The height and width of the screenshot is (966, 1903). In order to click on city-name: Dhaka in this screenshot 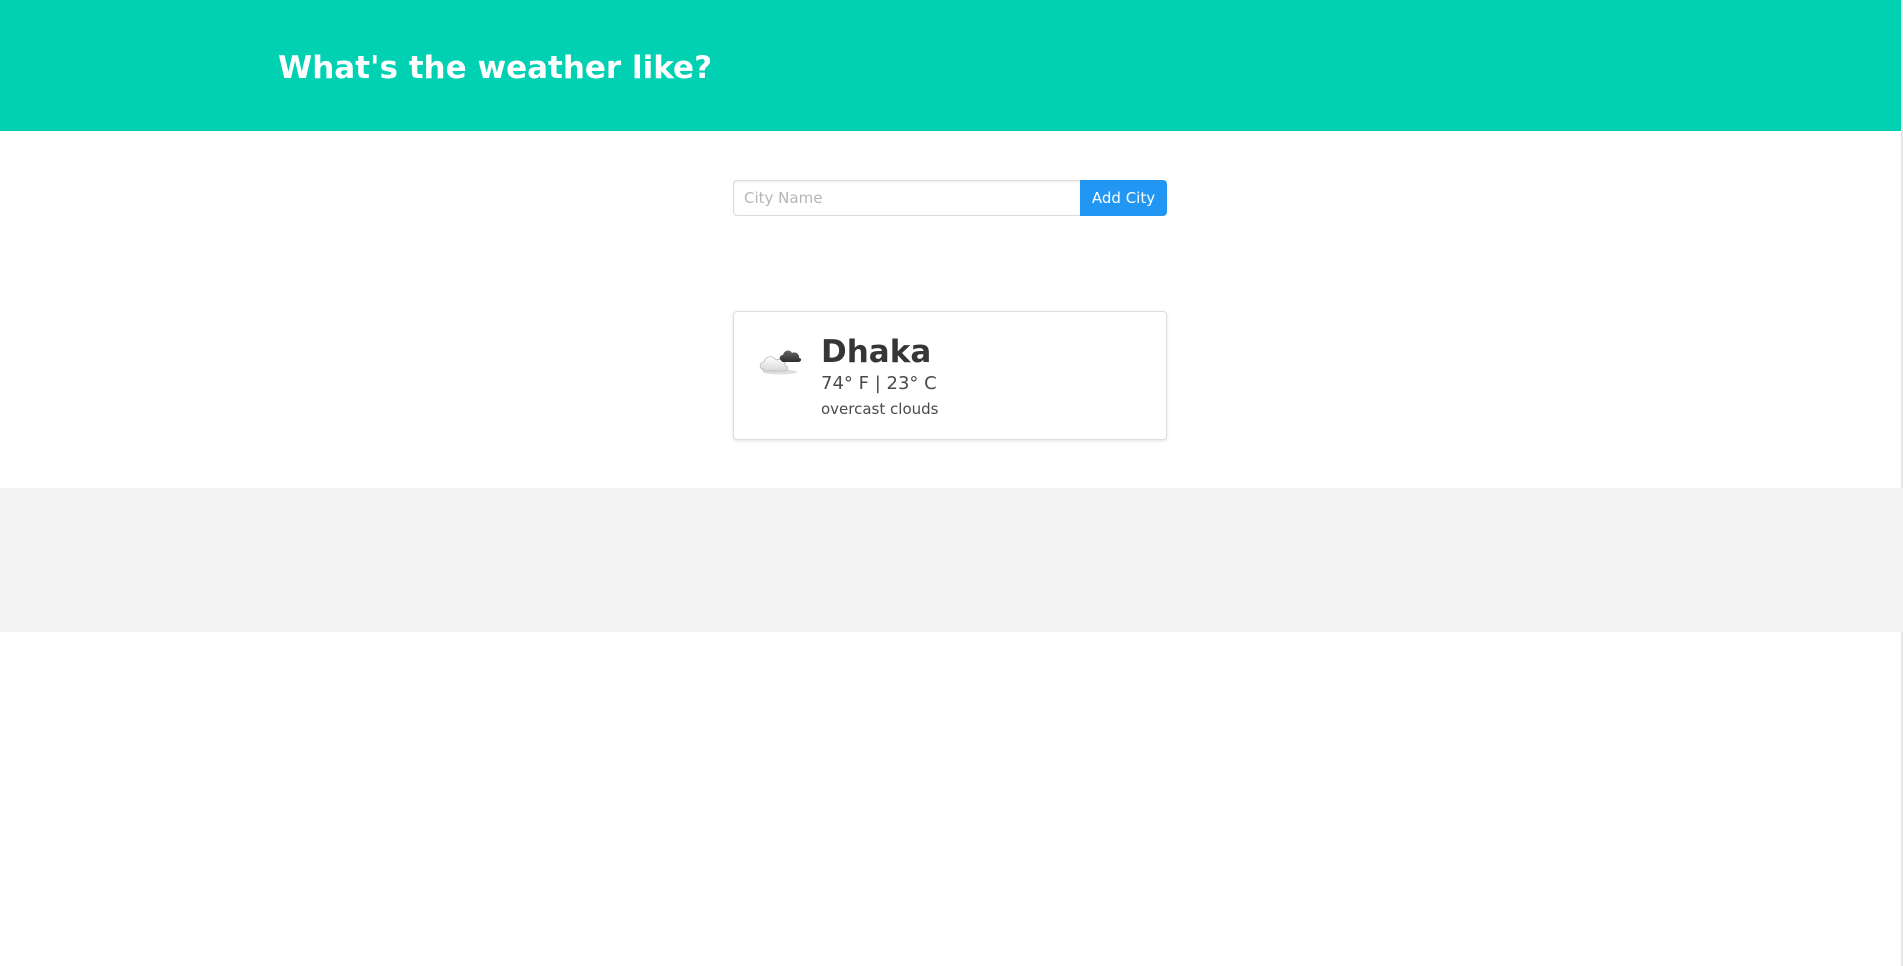, I will do `click(876, 352)`.